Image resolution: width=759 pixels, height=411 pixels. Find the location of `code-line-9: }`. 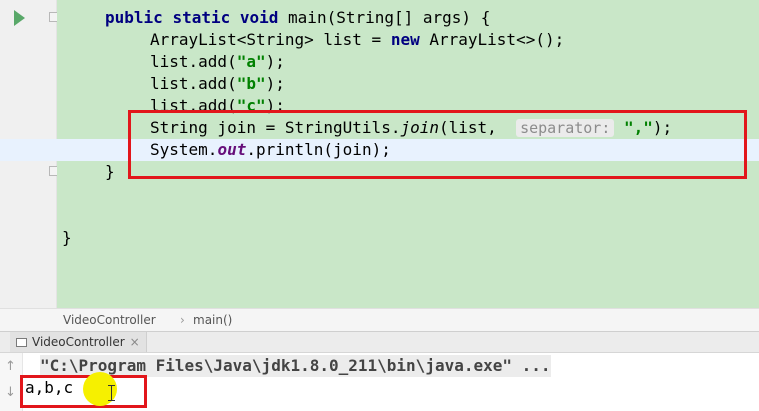

code-line-9: } is located at coordinates (67, 238).